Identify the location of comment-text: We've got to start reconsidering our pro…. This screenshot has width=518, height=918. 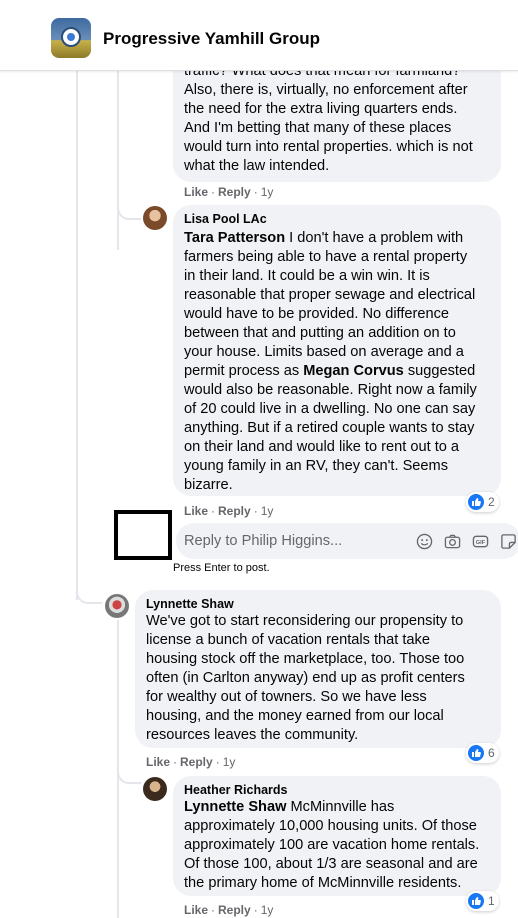
(305, 678).